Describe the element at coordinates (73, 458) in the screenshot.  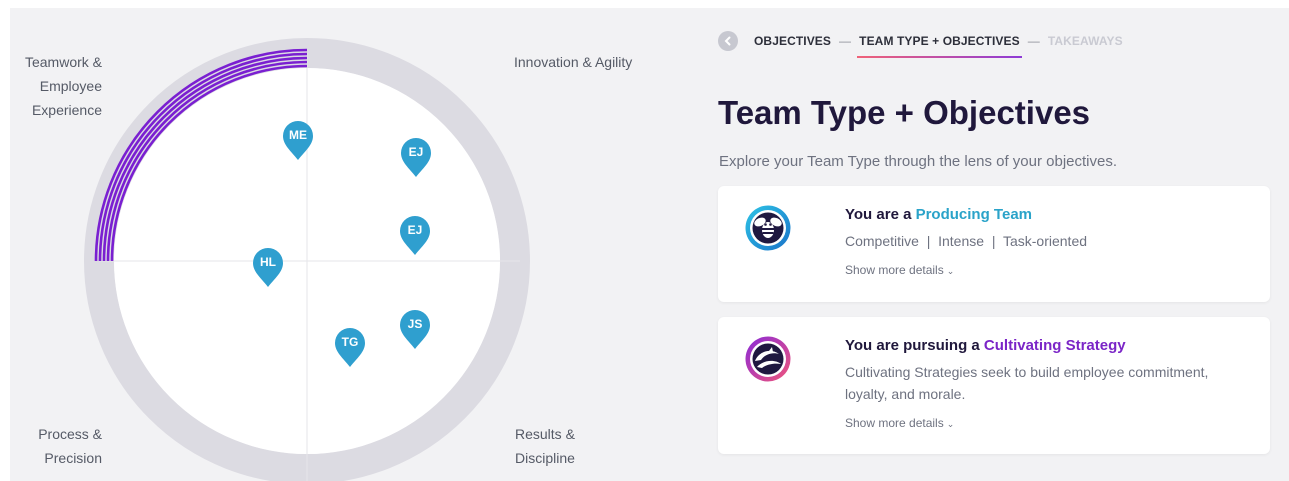
I see `quadrant-label-line: Precision` at that location.